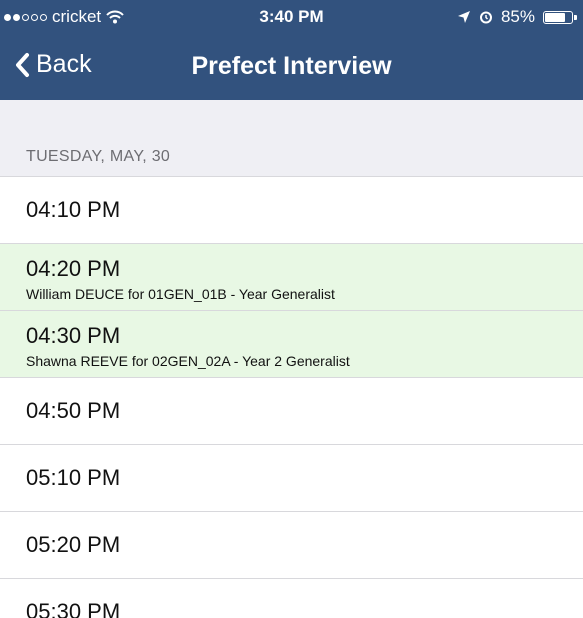 Image resolution: width=583 pixels, height=618 pixels. Describe the element at coordinates (73, 268) in the screenshot. I see `slot-time: 04:20 PM` at that location.